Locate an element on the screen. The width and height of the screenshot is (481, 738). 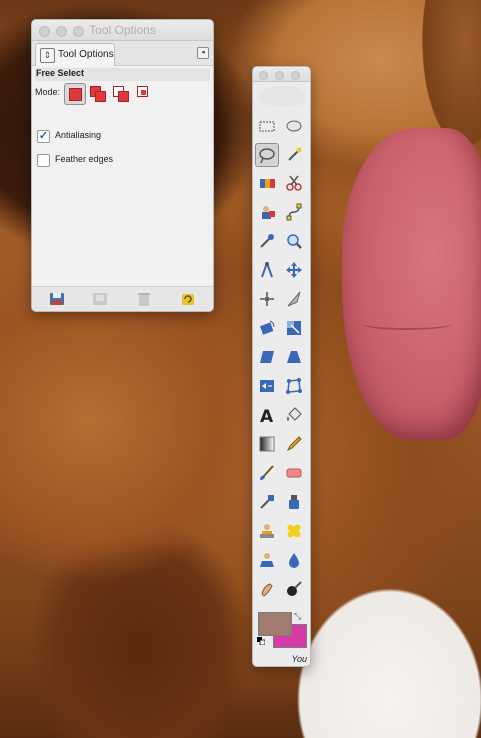
rotate-icon is located at coordinates (267, 327).